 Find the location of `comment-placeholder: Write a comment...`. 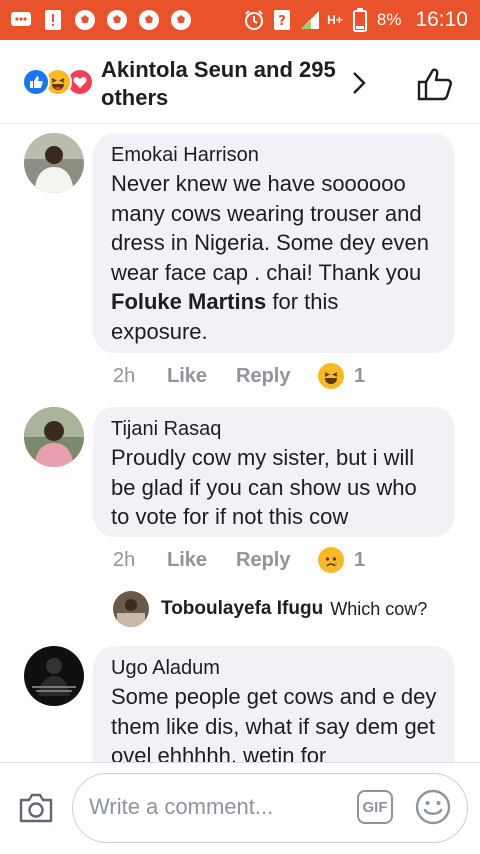

comment-placeholder: Write a comment... is located at coordinates (181, 806).